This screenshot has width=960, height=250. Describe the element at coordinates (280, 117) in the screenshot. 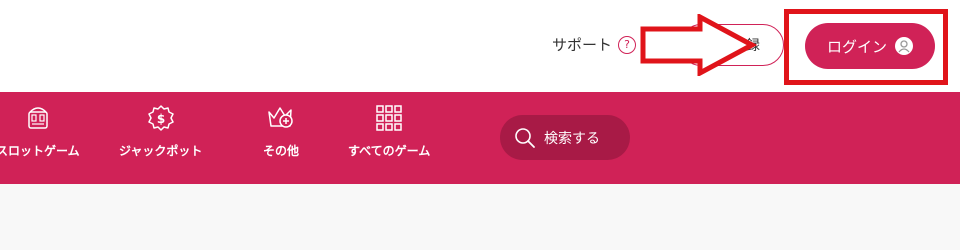

I see `crown-plus-icon` at that location.